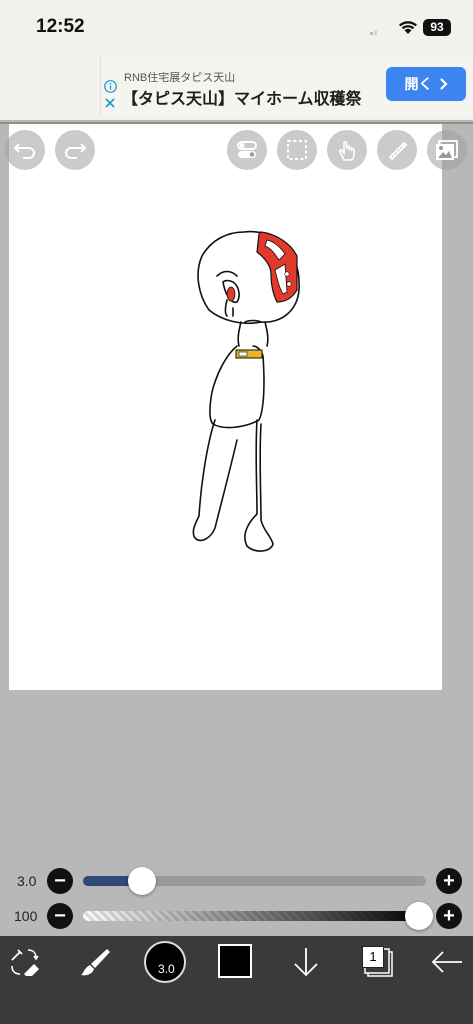 Image resolution: width=473 pixels, height=1024 pixels. Describe the element at coordinates (408, 27) in the screenshot. I see `wifi-icon` at that location.